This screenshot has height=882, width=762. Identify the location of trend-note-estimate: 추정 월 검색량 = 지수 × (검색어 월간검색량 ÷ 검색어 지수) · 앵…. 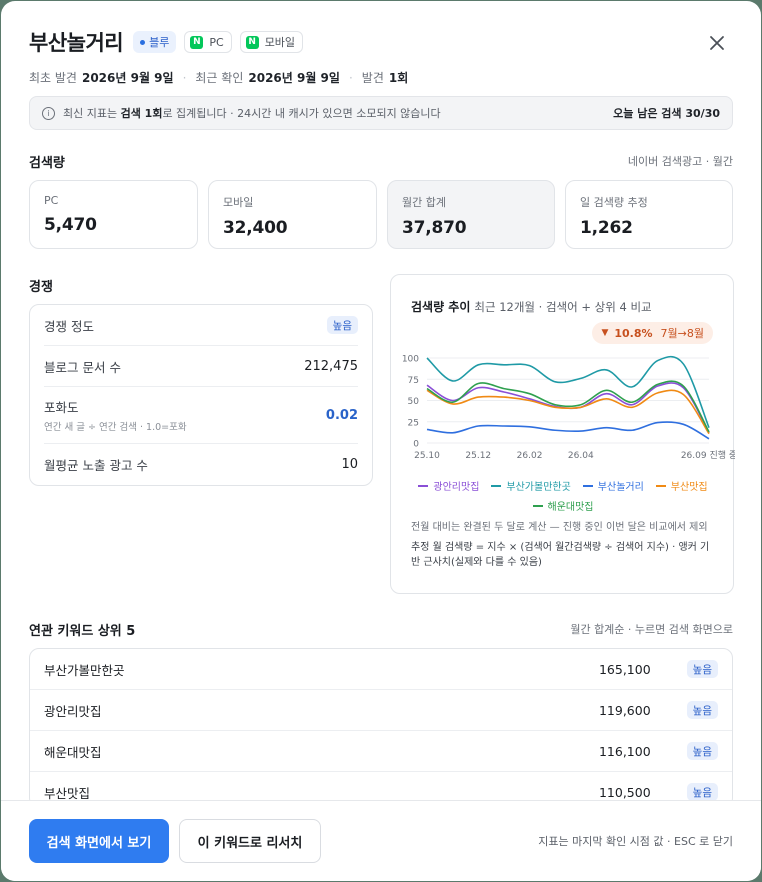
(560, 555).